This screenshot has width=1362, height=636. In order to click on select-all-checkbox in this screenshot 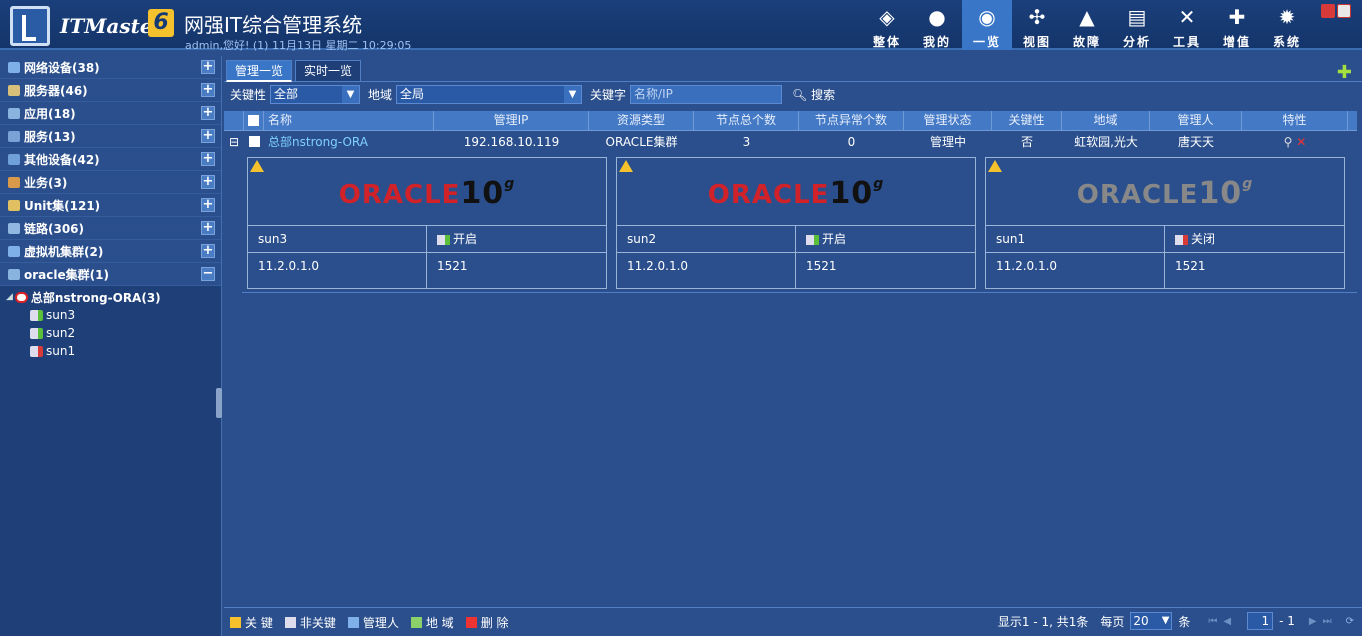, I will do `click(254, 120)`.